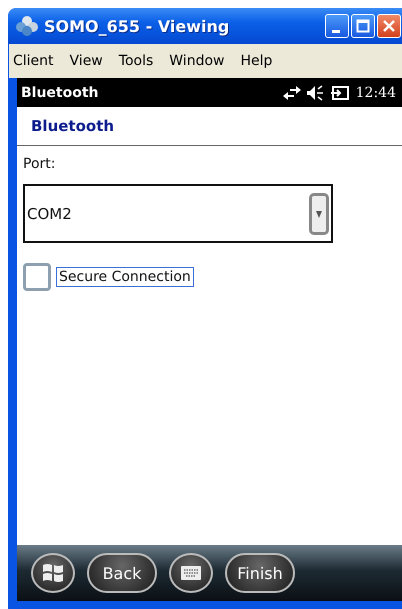  Describe the element at coordinates (122, 573) in the screenshot. I see `soft-key-button: Back` at that location.